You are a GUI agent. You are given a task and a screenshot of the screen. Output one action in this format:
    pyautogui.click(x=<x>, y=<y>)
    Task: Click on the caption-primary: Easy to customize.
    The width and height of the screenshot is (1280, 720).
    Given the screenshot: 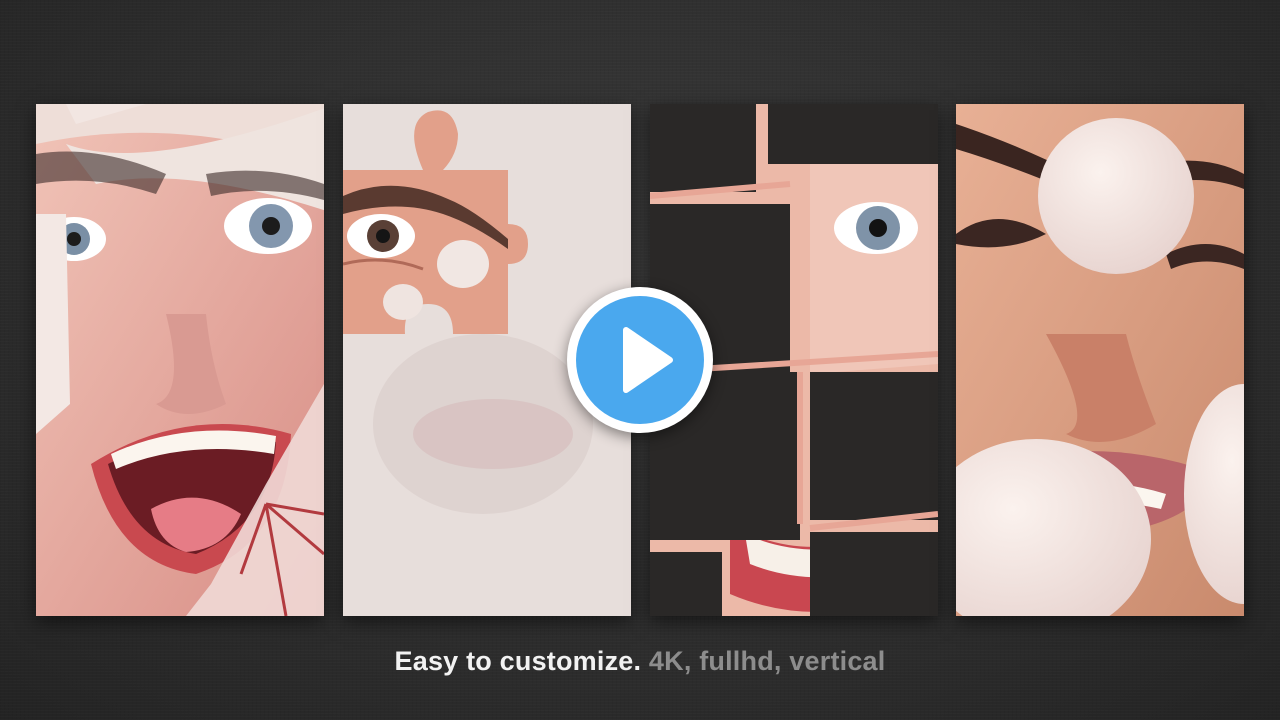 What is the action you would take?
    pyautogui.click(x=518, y=661)
    